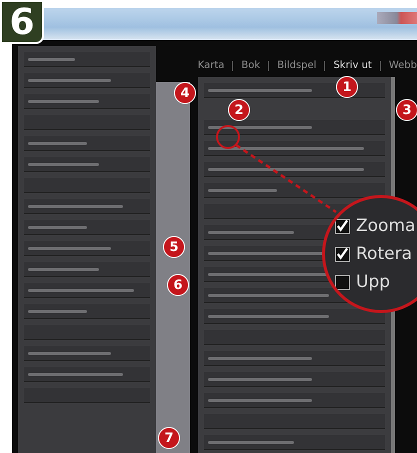  I want to click on module-tab: Karta, so click(211, 65).